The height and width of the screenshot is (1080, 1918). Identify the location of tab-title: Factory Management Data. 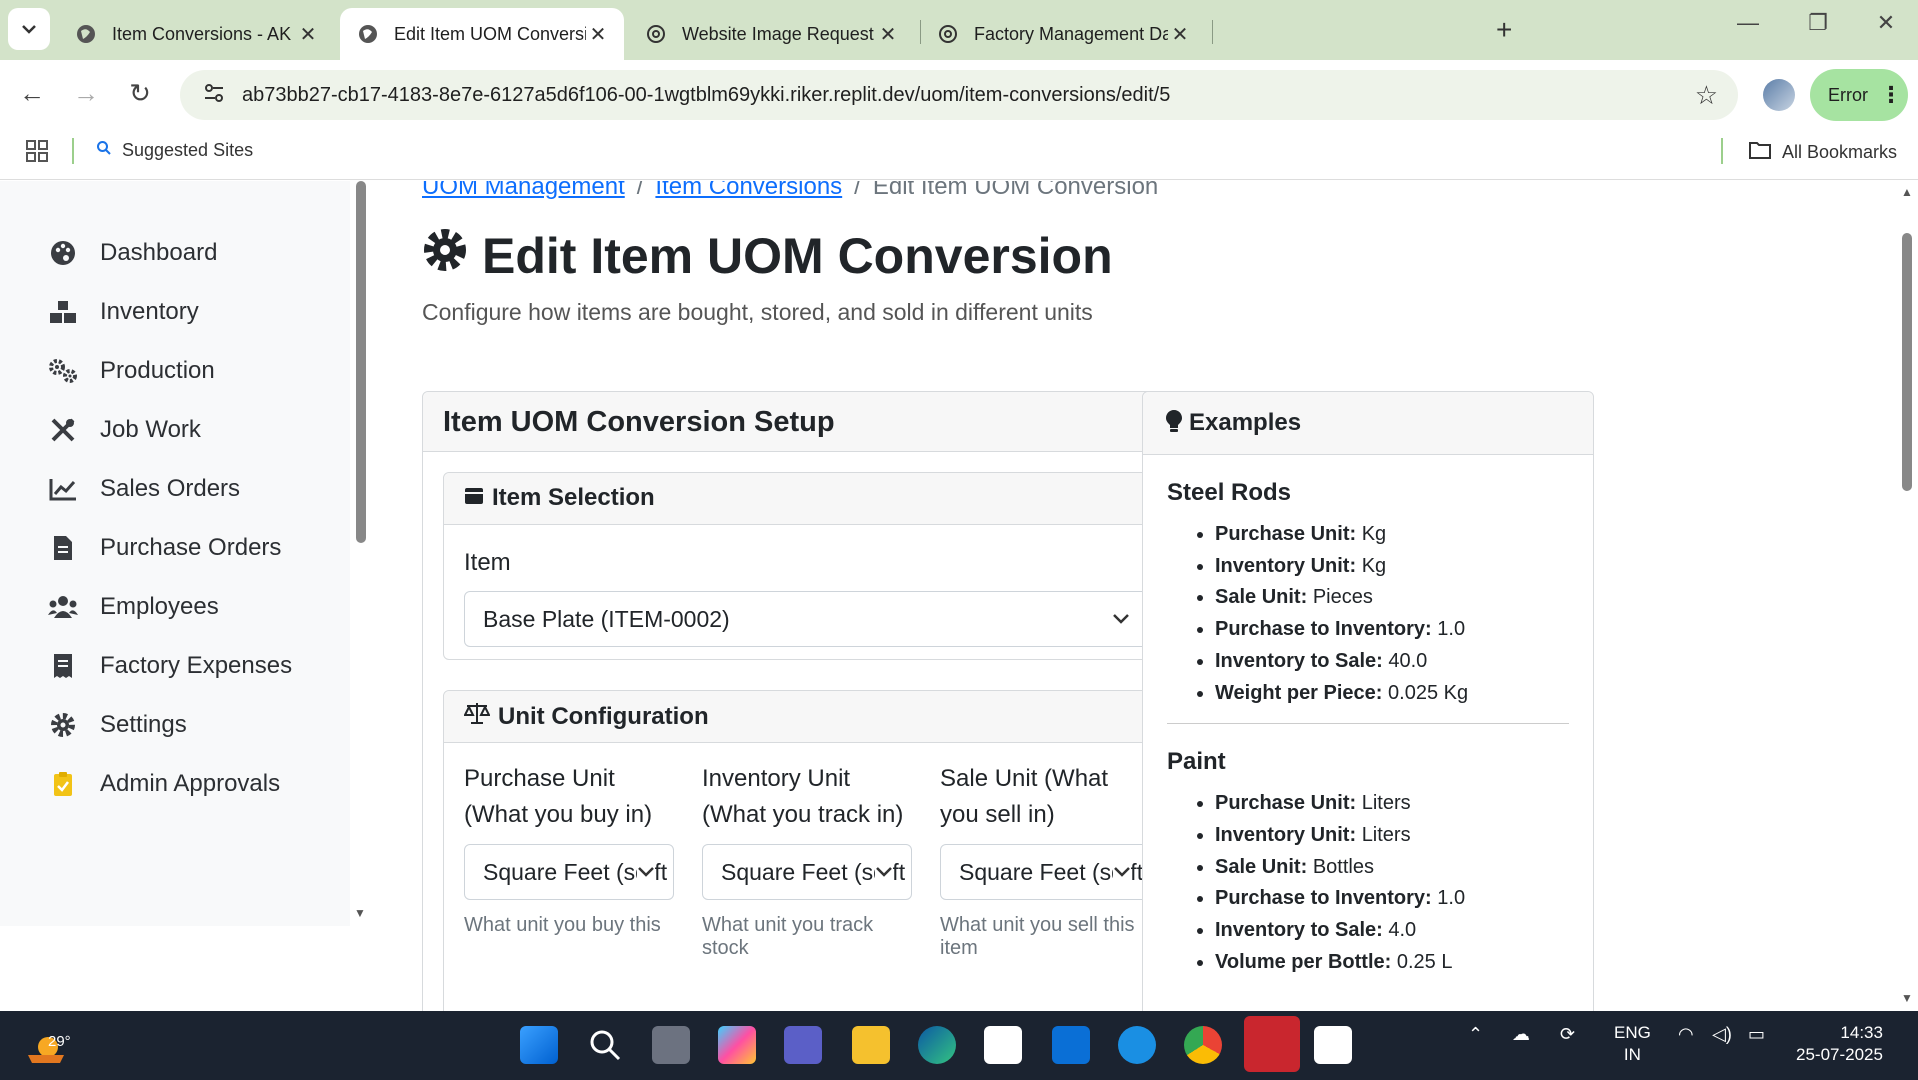
(1071, 33).